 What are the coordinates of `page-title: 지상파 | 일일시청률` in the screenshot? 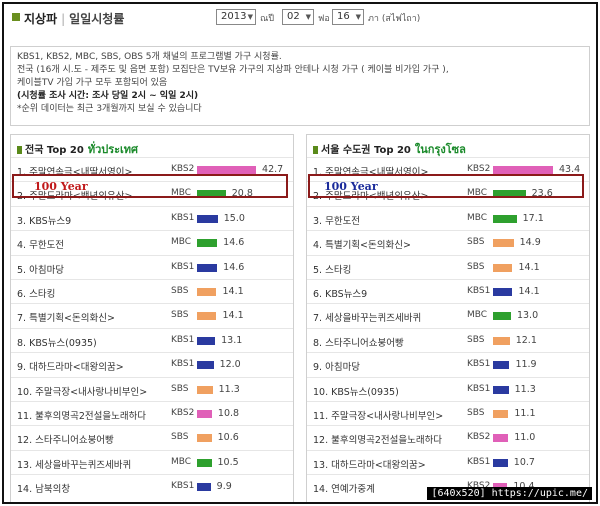 It's located at (74, 18).